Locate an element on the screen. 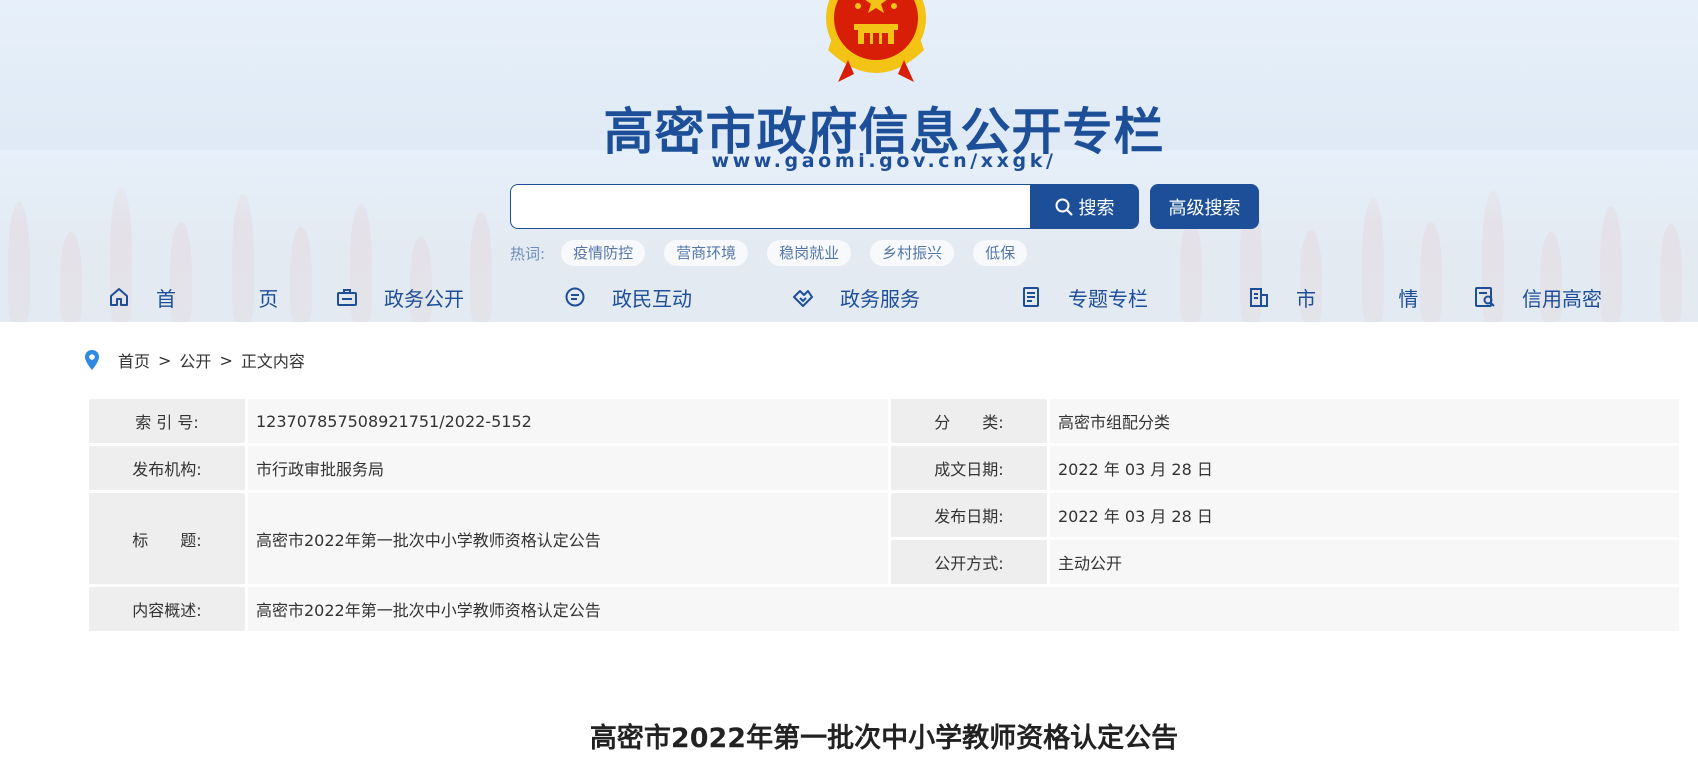 The height and width of the screenshot is (764, 1698). index-value: 123707857508921751/2022-5152 is located at coordinates (568, 421).